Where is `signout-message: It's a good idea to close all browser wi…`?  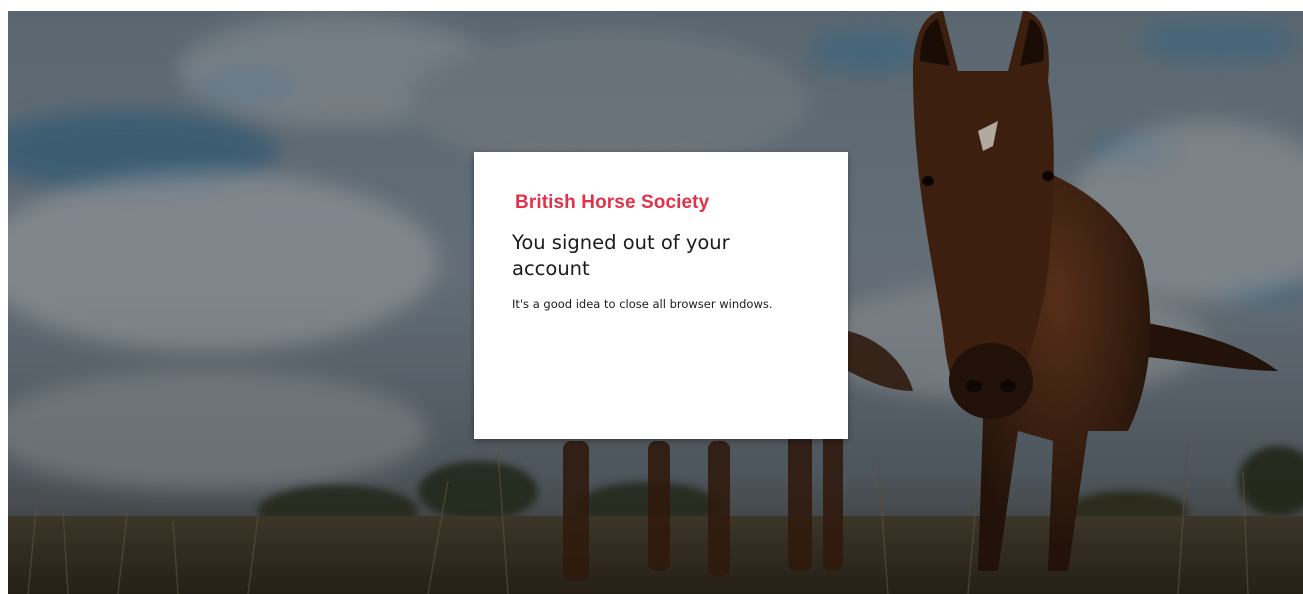
signout-message: It's a good idea to close all browser wi… is located at coordinates (642, 304).